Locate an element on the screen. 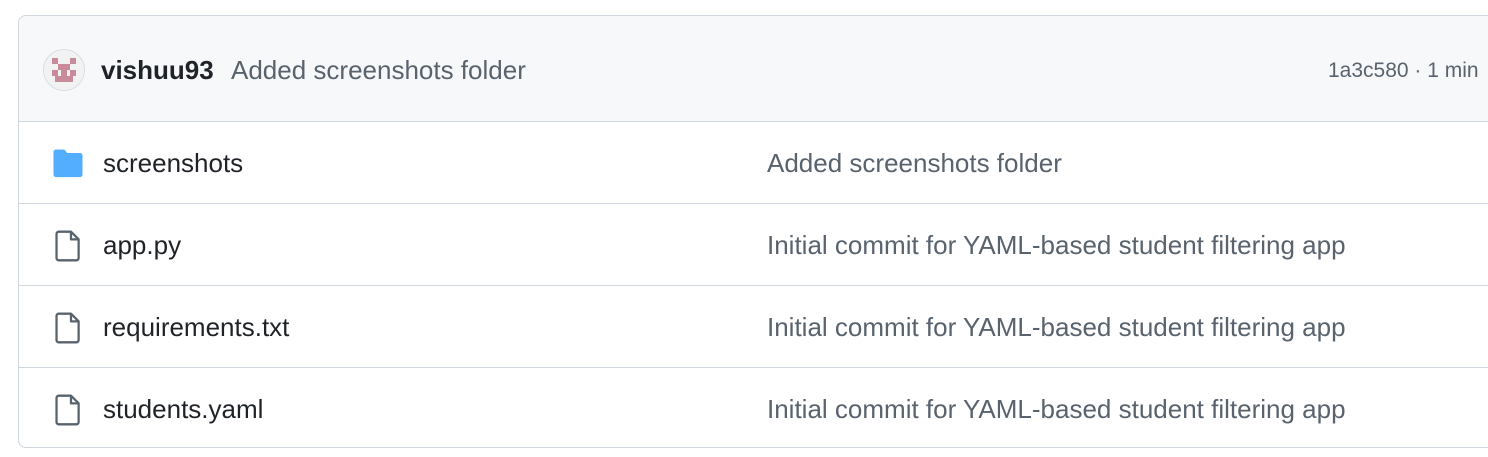 This screenshot has width=1488, height=457. identicon-icon is located at coordinates (64, 70).